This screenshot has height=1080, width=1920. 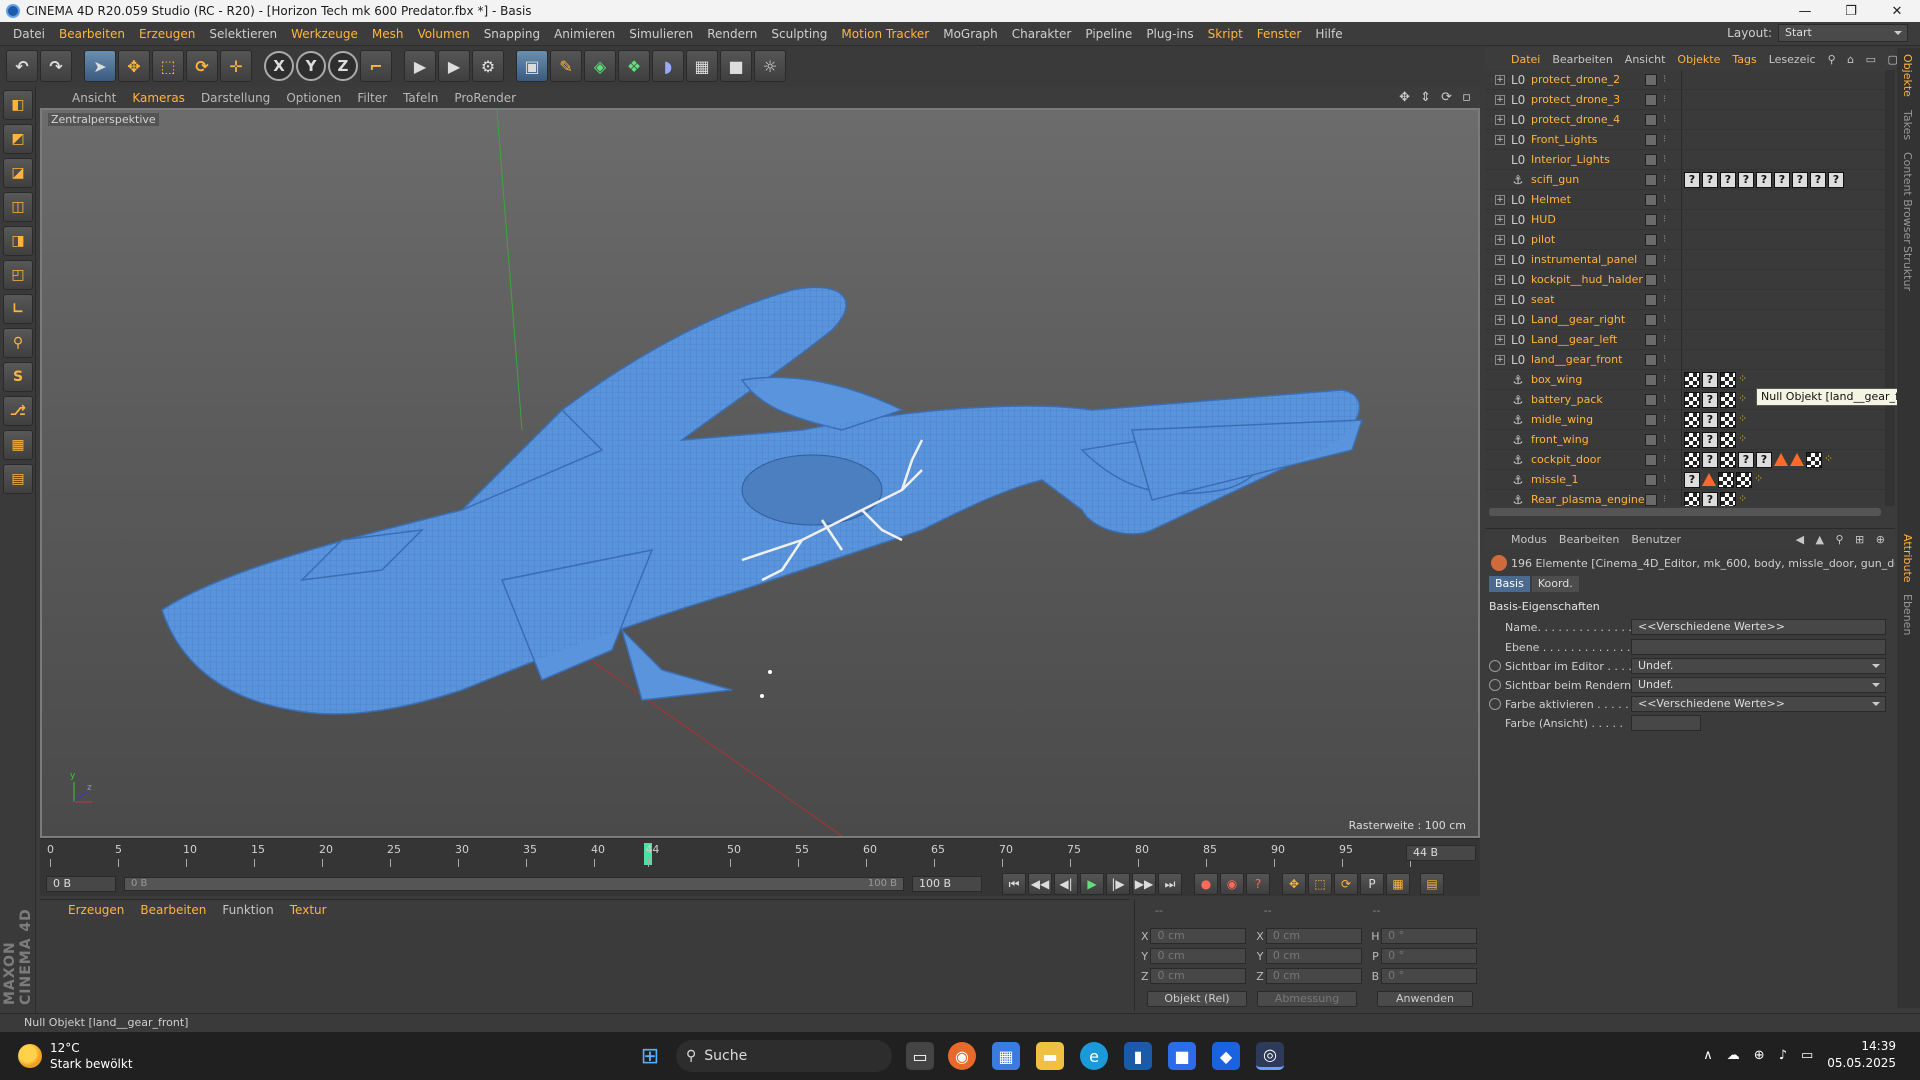 What do you see at coordinates (1805, 11) in the screenshot?
I see `minimize-button: —` at bounding box center [1805, 11].